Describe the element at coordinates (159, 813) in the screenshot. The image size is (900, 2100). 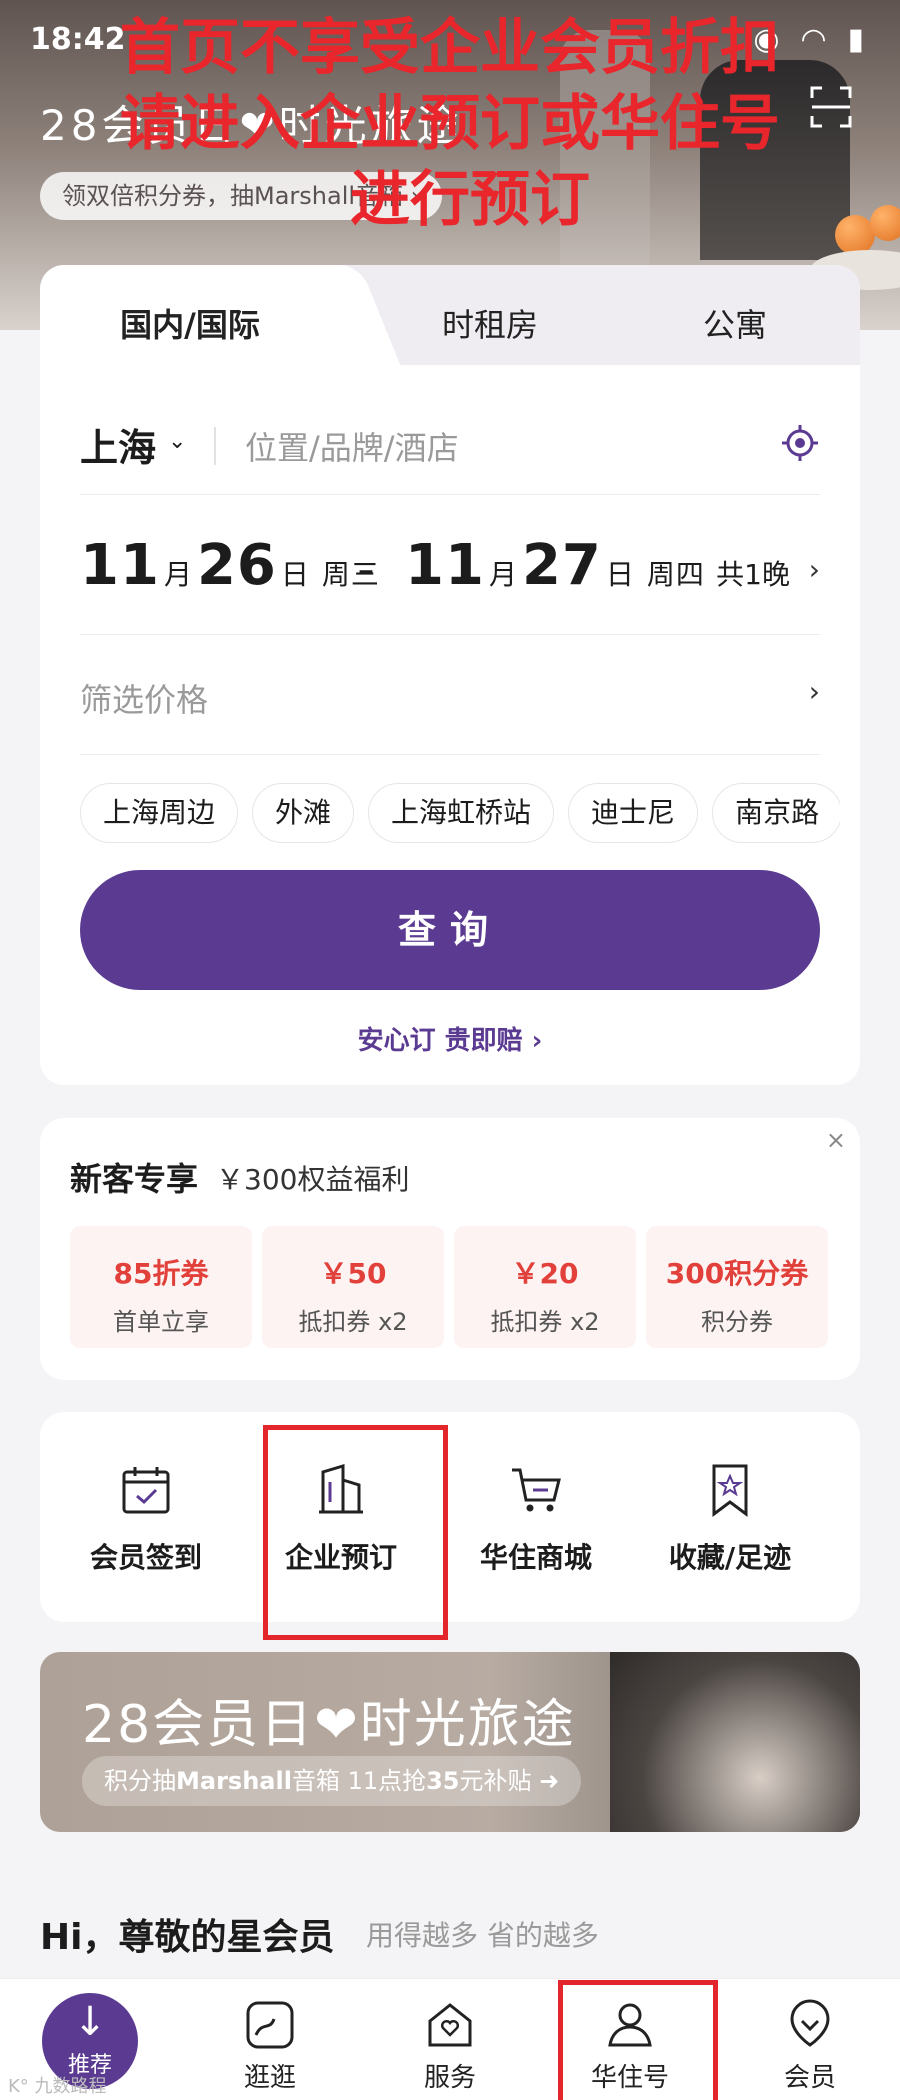
I see `destination-chip: 上海周边` at that location.